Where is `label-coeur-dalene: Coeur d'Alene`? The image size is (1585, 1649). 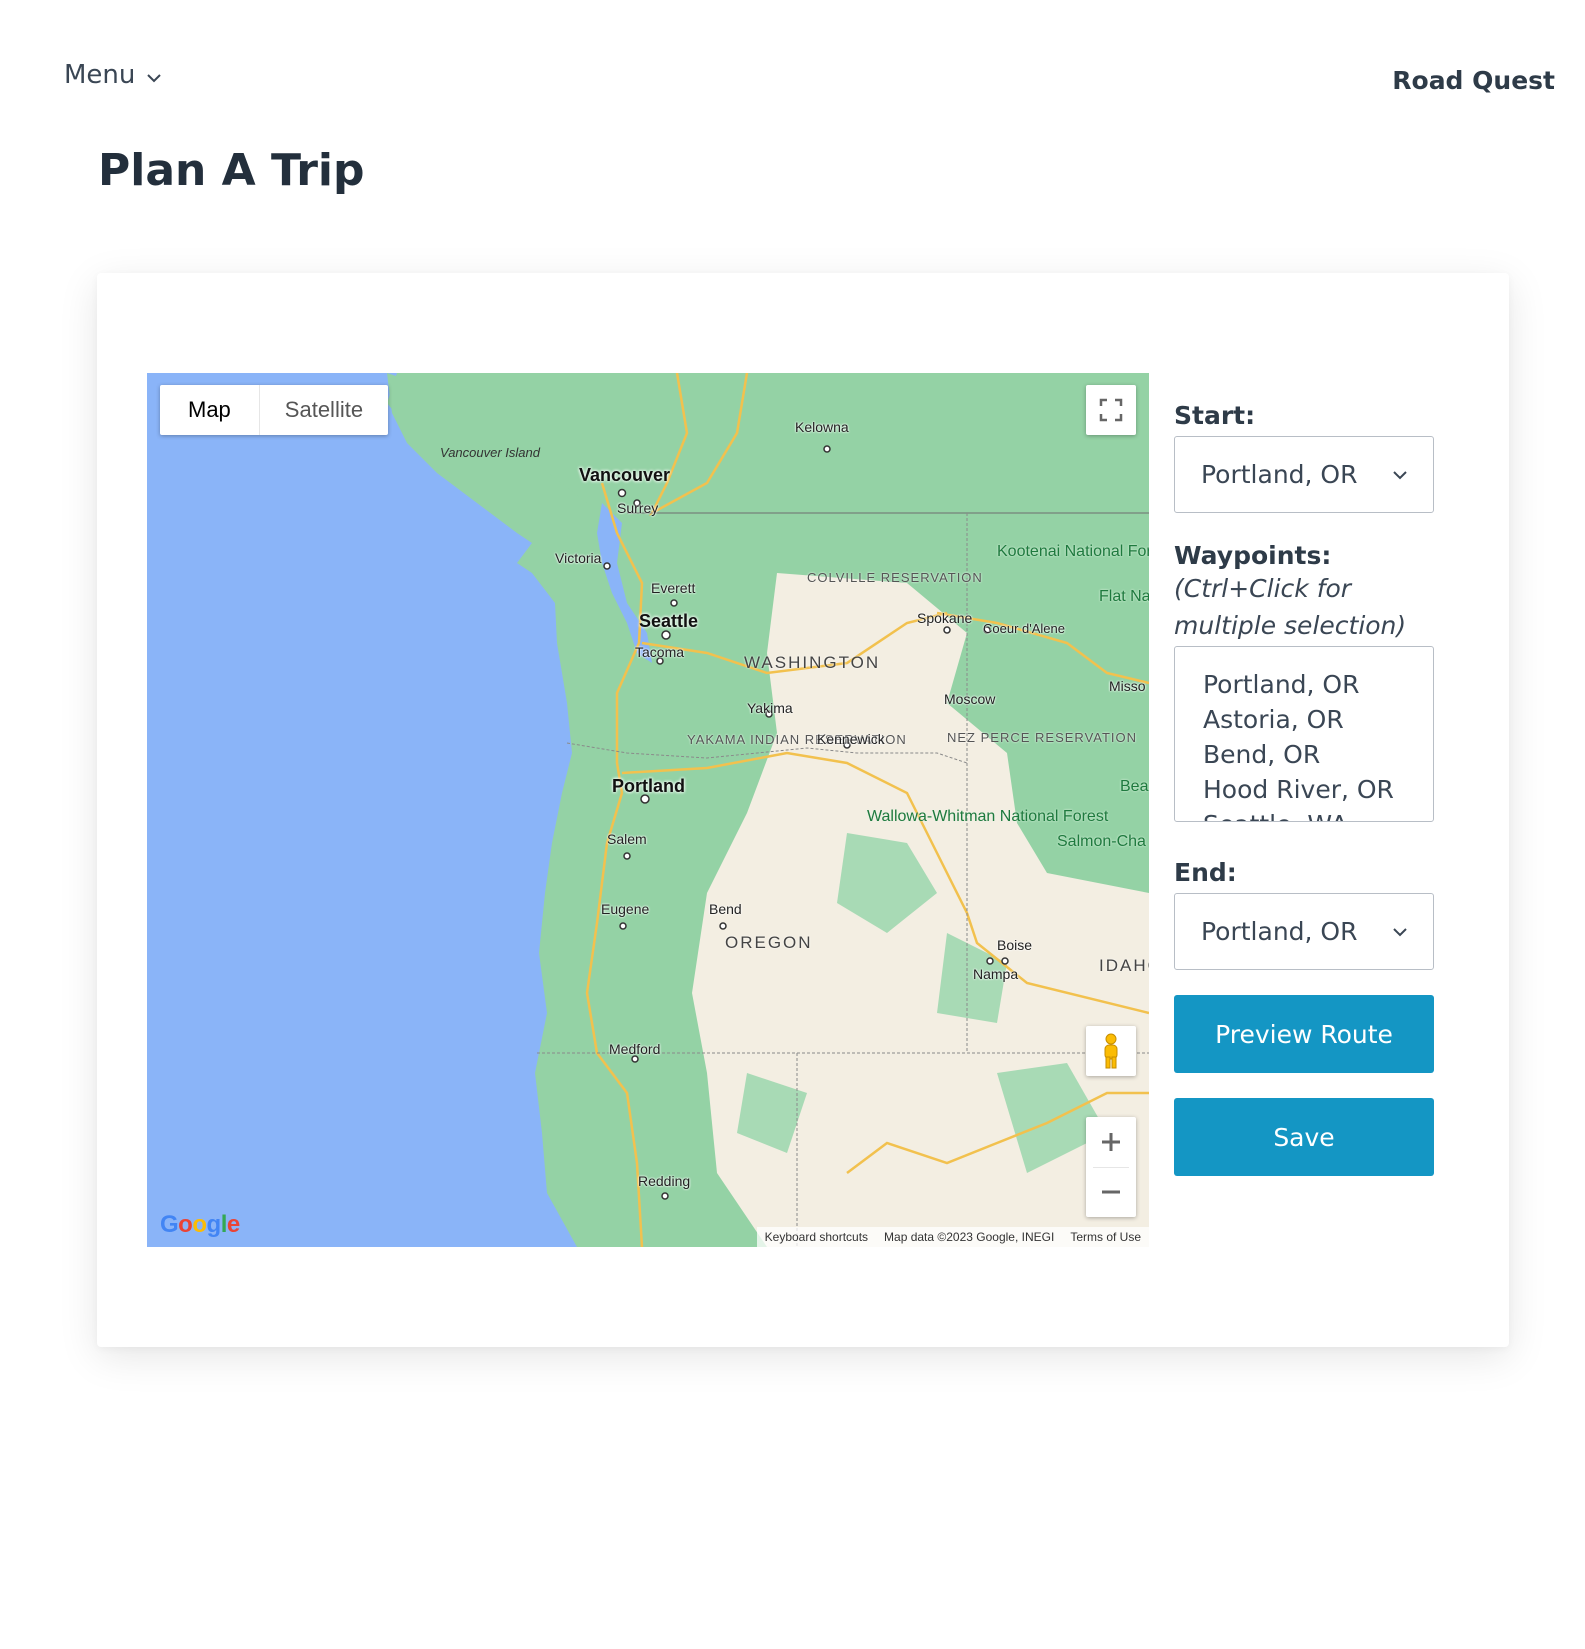 label-coeur-dalene: Coeur d'Alene is located at coordinates (1024, 628).